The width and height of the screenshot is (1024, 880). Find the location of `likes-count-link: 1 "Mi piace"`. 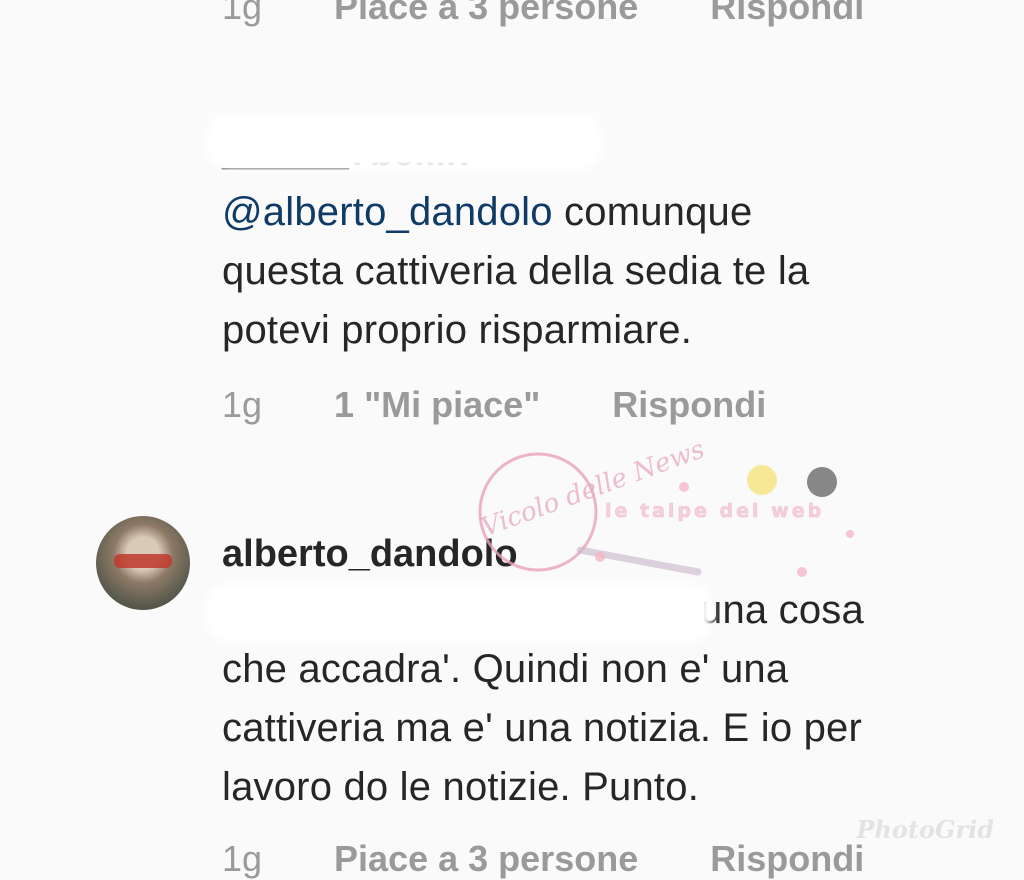

likes-count-link: 1 "Mi piace" is located at coordinates (437, 405).